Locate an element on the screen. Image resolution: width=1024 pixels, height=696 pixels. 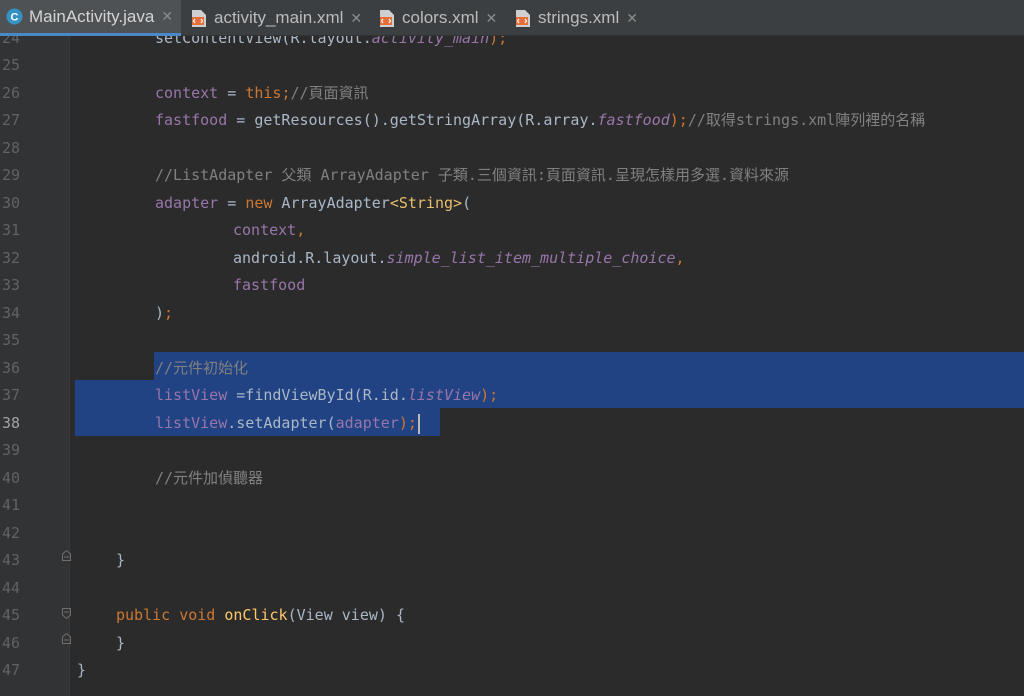
code-line: 31 context, is located at coordinates (512, 231).